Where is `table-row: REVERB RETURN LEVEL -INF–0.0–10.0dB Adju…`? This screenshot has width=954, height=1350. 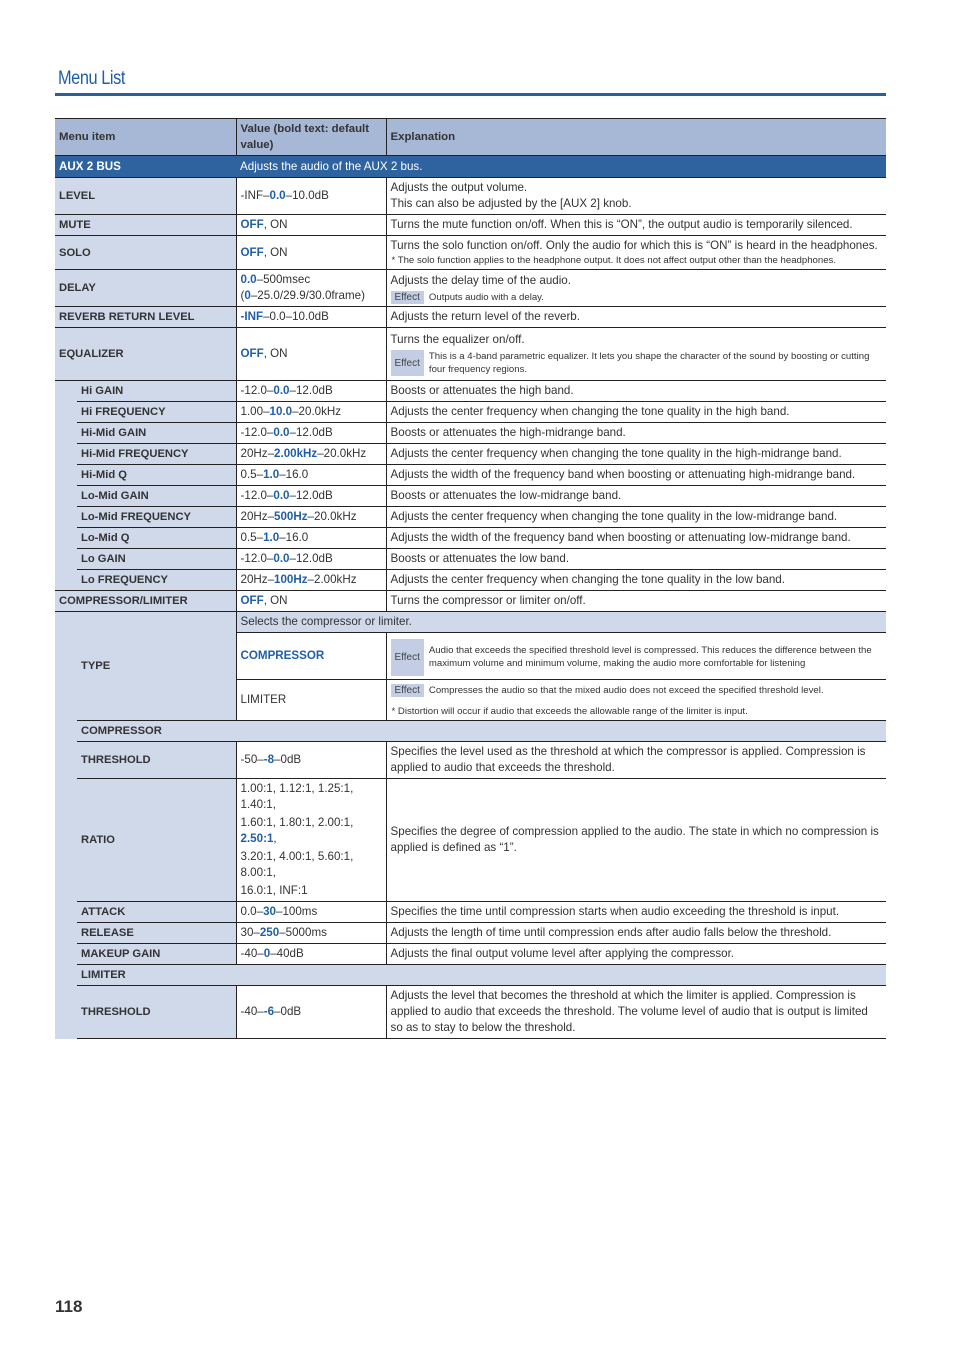 table-row: REVERB RETURN LEVEL -INF–0.0–10.0dB Adju… is located at coordinates (471, 317).